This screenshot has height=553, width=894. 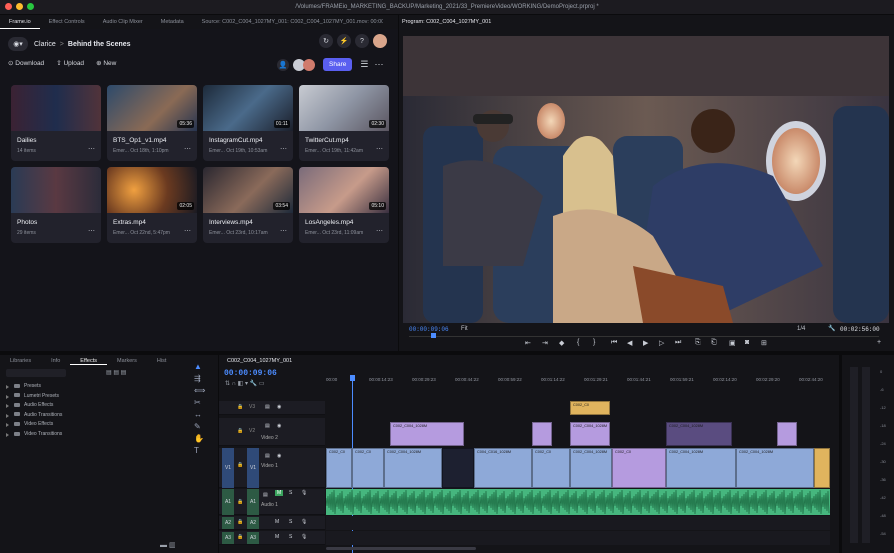 What do you see at coordinates (172, 22) in the screenshot?
I see `tab-metadata: Metadata` at bounding box center [172, 22].